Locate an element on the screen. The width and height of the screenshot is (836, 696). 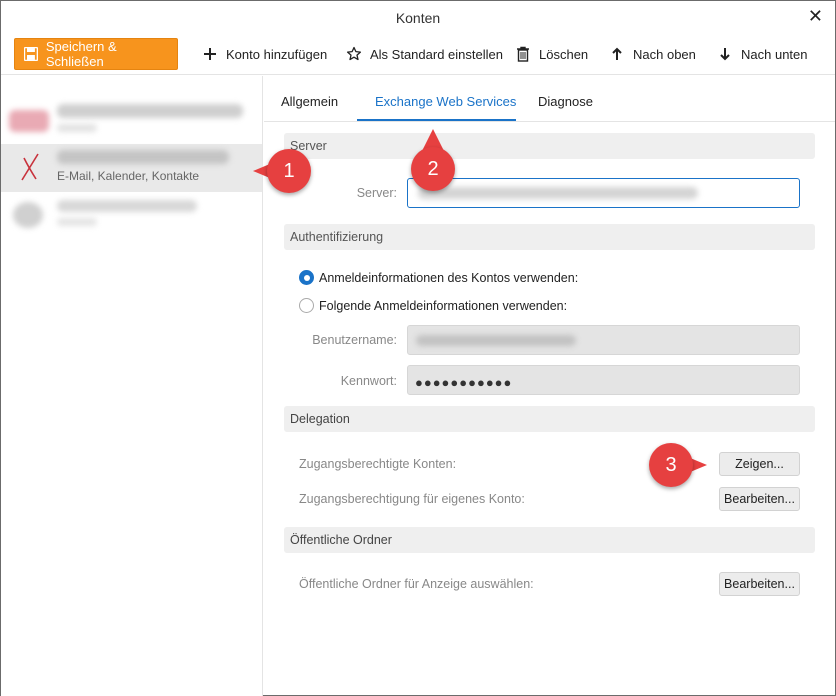
tab-diagnose: Diagnose is located at coordinates (565, 101).